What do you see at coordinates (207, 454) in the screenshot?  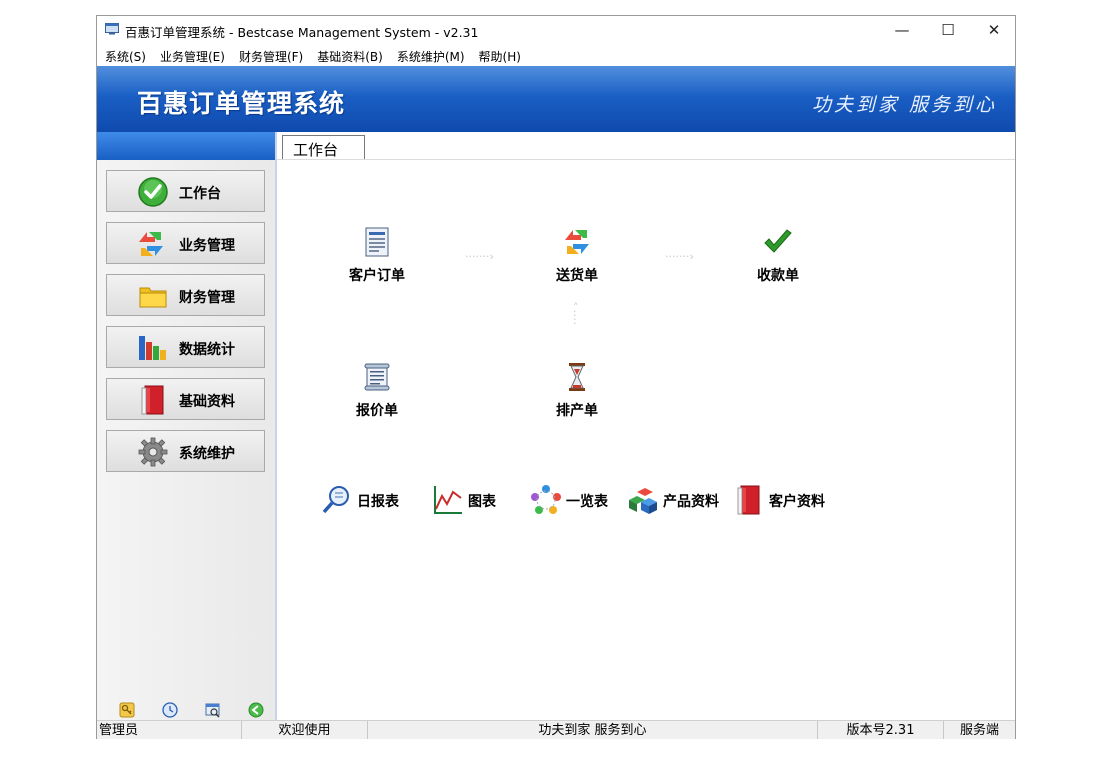 I see `sidebar-item-label: 系统维护` at bounding box center [207, 454].